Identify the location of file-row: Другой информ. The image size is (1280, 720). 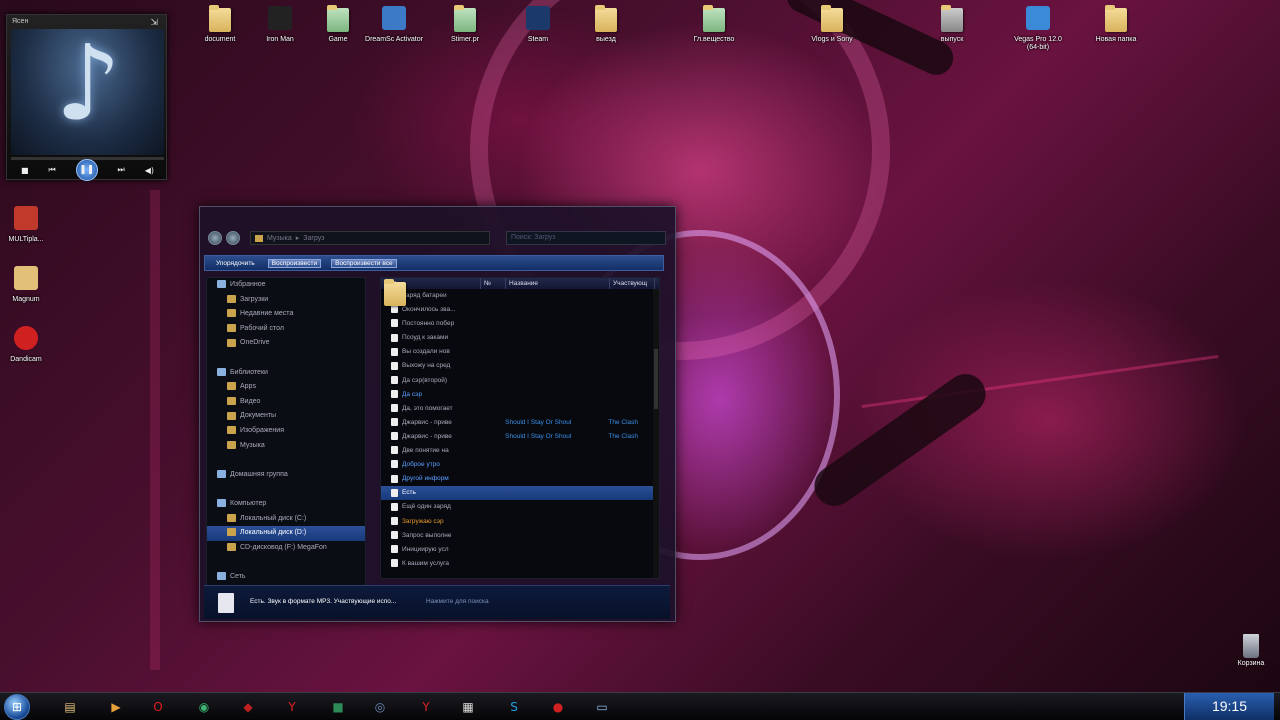
(520, 479).